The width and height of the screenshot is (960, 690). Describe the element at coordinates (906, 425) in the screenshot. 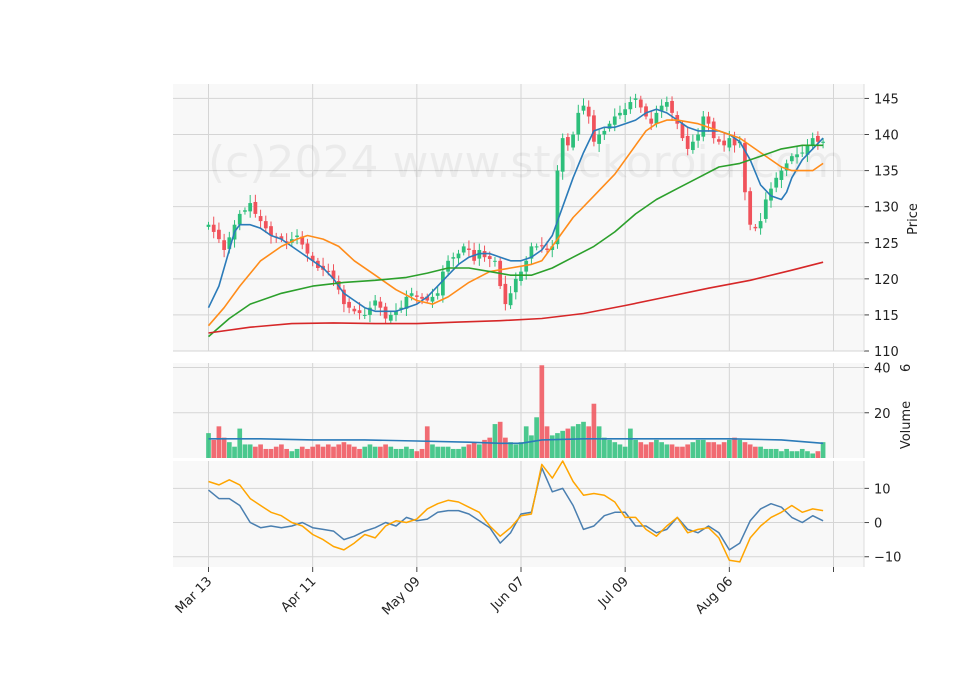

I see `volume-axis-label: Volume` at that location.